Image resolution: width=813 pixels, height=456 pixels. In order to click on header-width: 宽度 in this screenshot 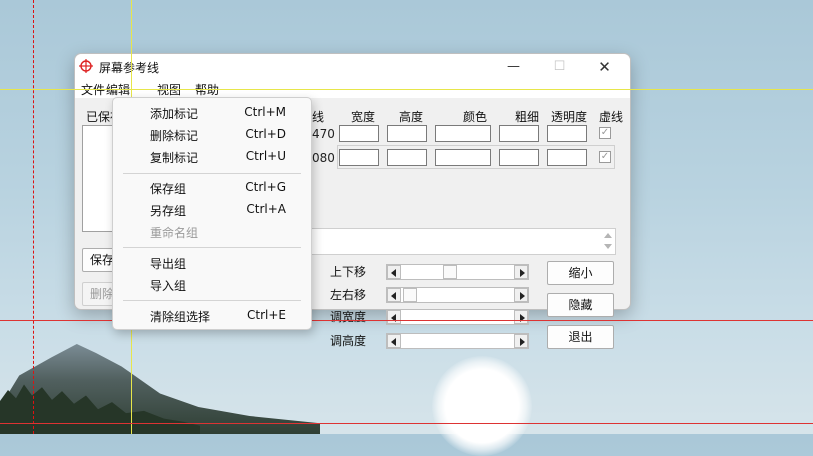, I will do `click(363, 117)`.